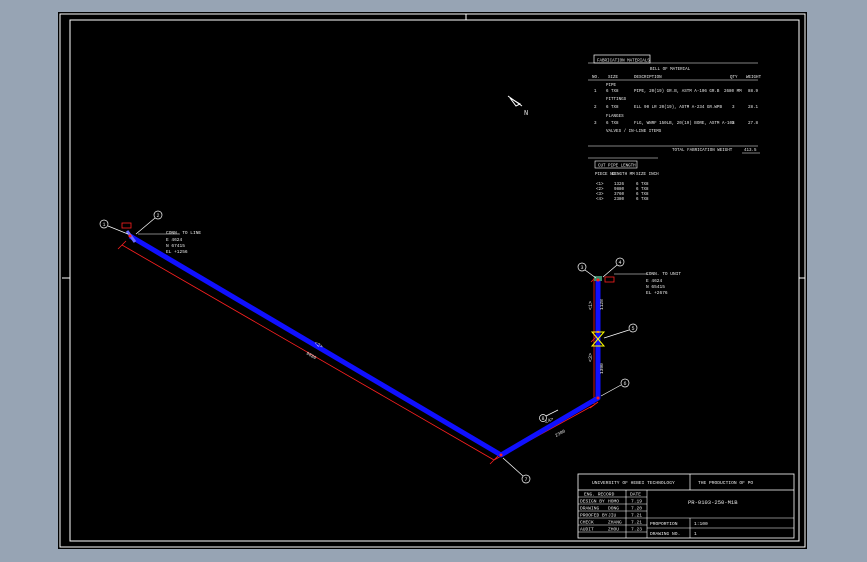  Describe the element at coordinates (543, 419) in the screenshot. I see `svg-text: 8` at that location.